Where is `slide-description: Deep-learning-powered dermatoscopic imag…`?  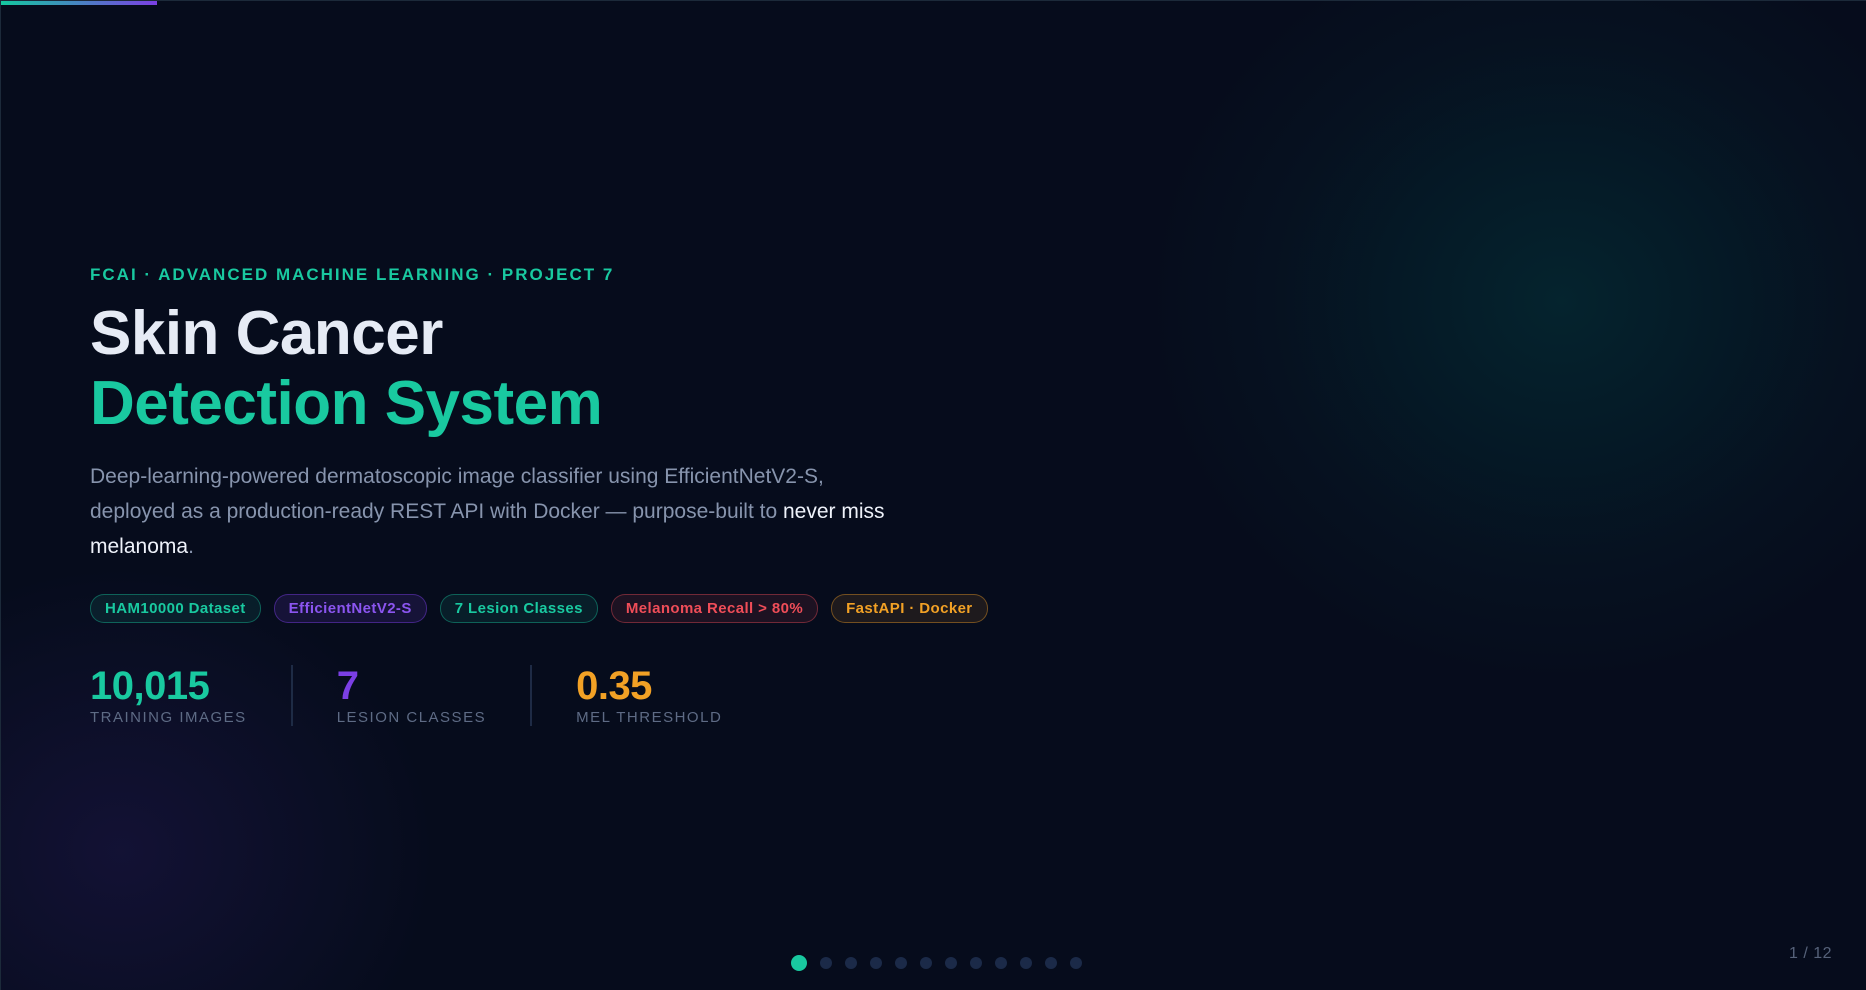 slide-description: Deep-learning-powered dermatoscopic imag… is located at coordinates (490, 511).